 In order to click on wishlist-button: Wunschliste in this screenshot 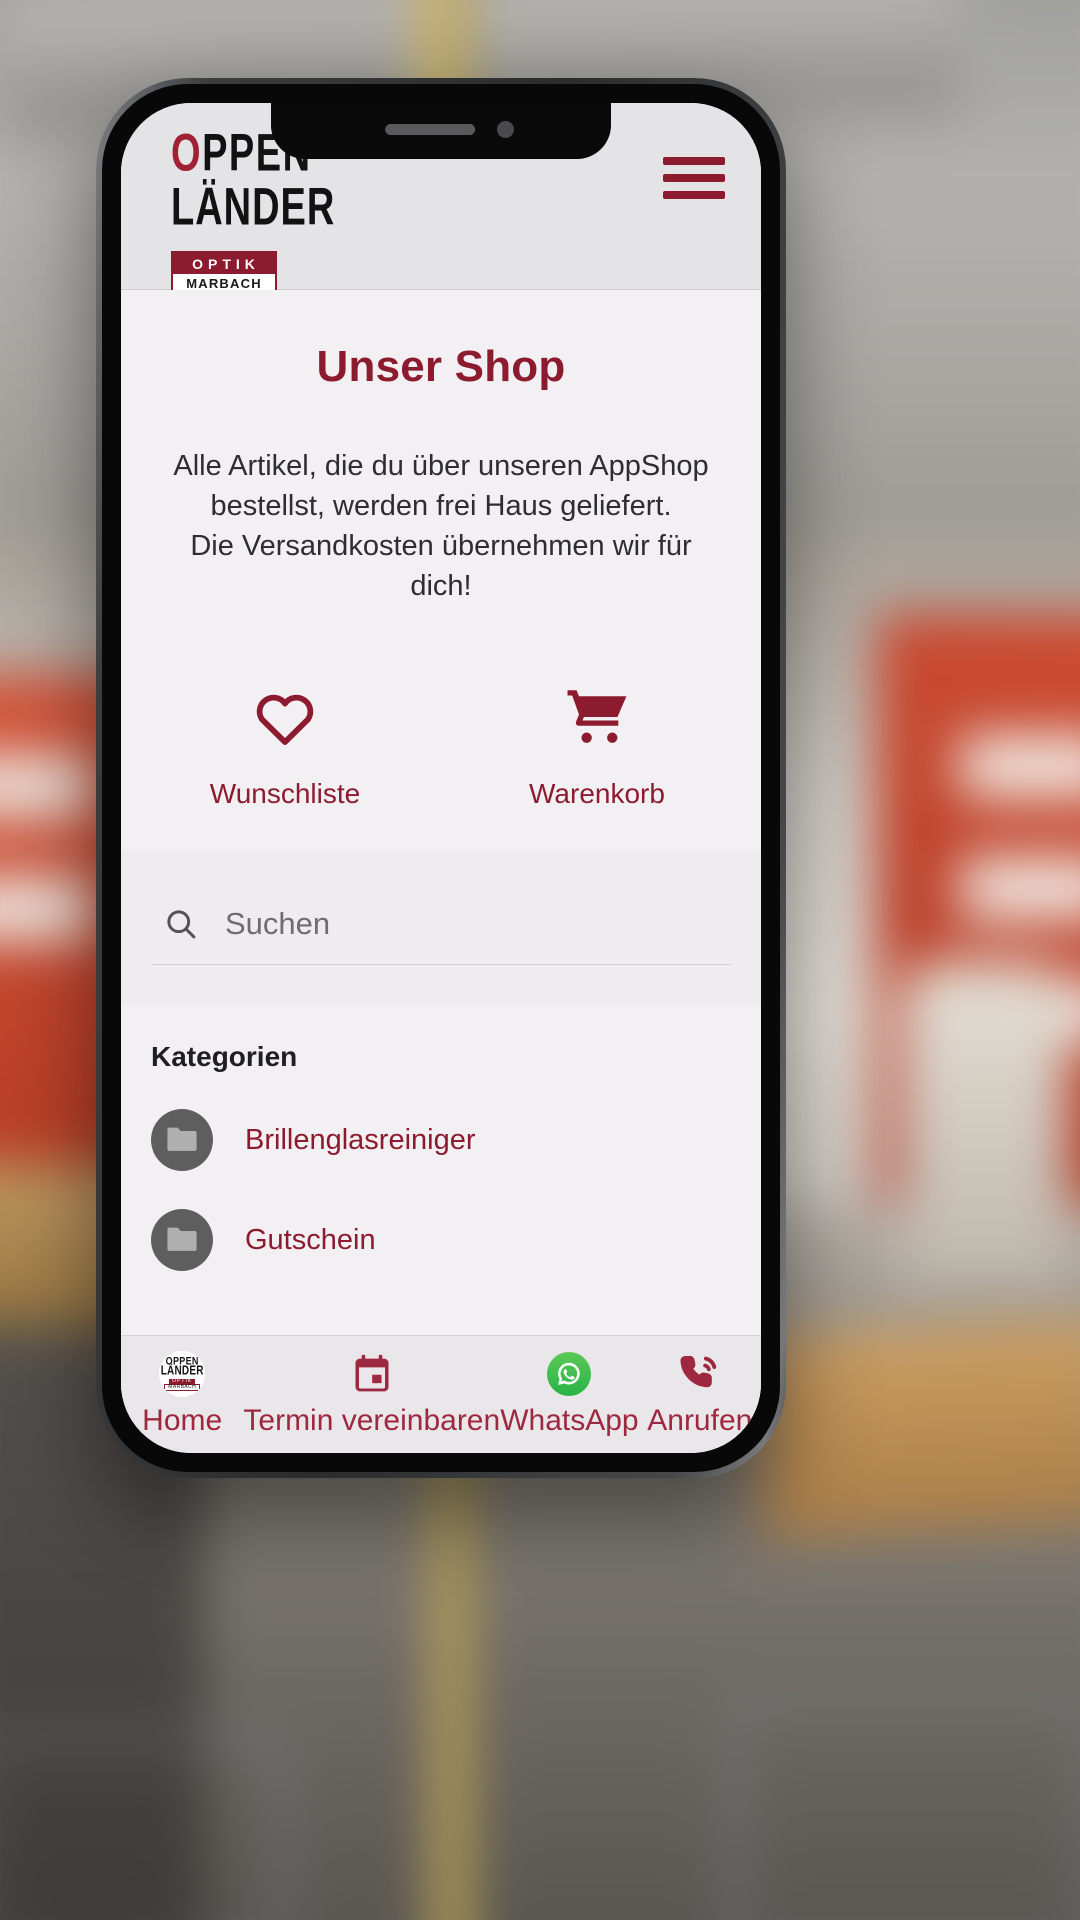, I will do `click(285, 747)`.